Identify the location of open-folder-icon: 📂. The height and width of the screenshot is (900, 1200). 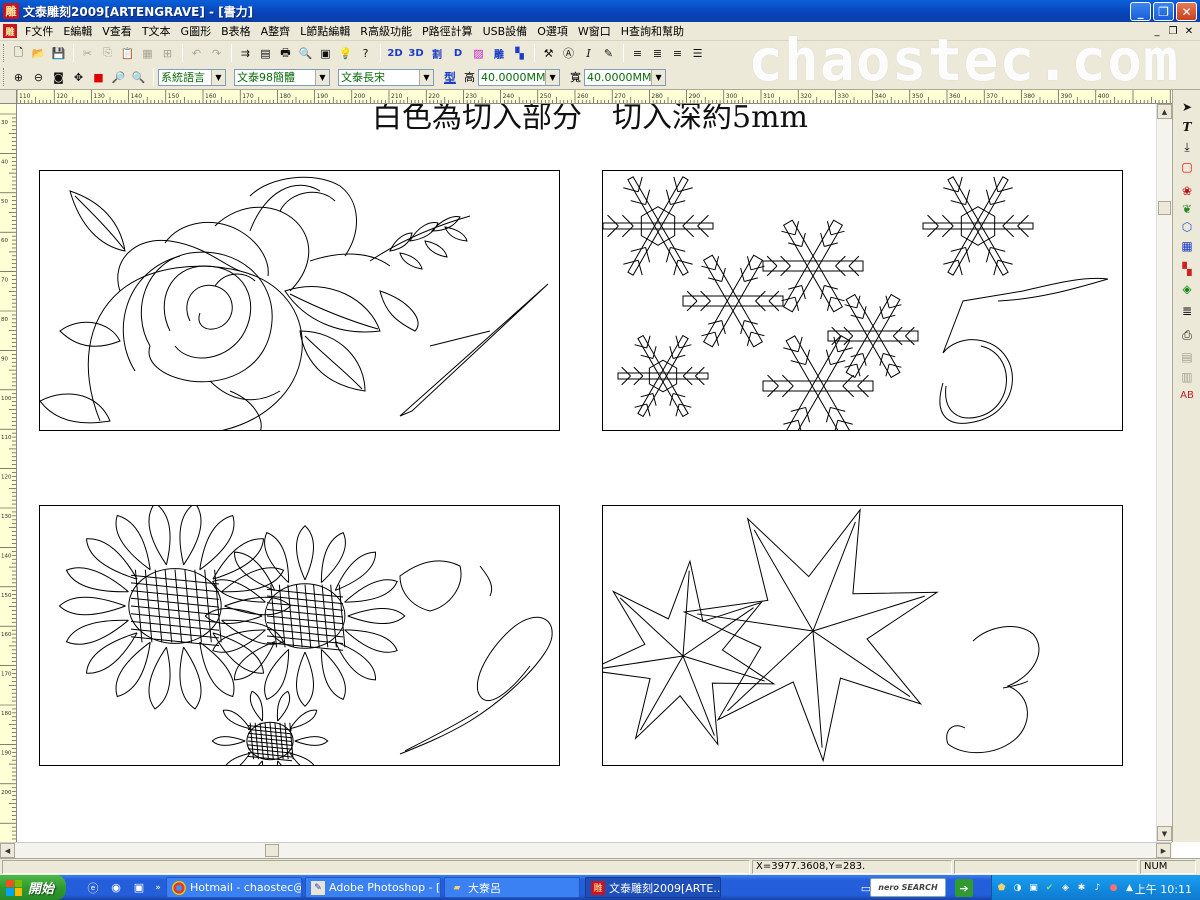
(38, 53).